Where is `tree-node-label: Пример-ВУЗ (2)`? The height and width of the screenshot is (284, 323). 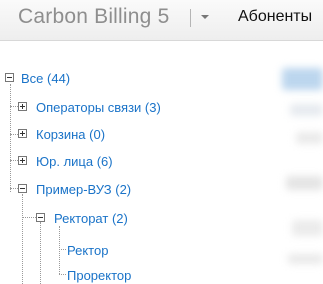 tree-node-label: Пример-ВУЗ (2) is located at coordinates (83, 189).